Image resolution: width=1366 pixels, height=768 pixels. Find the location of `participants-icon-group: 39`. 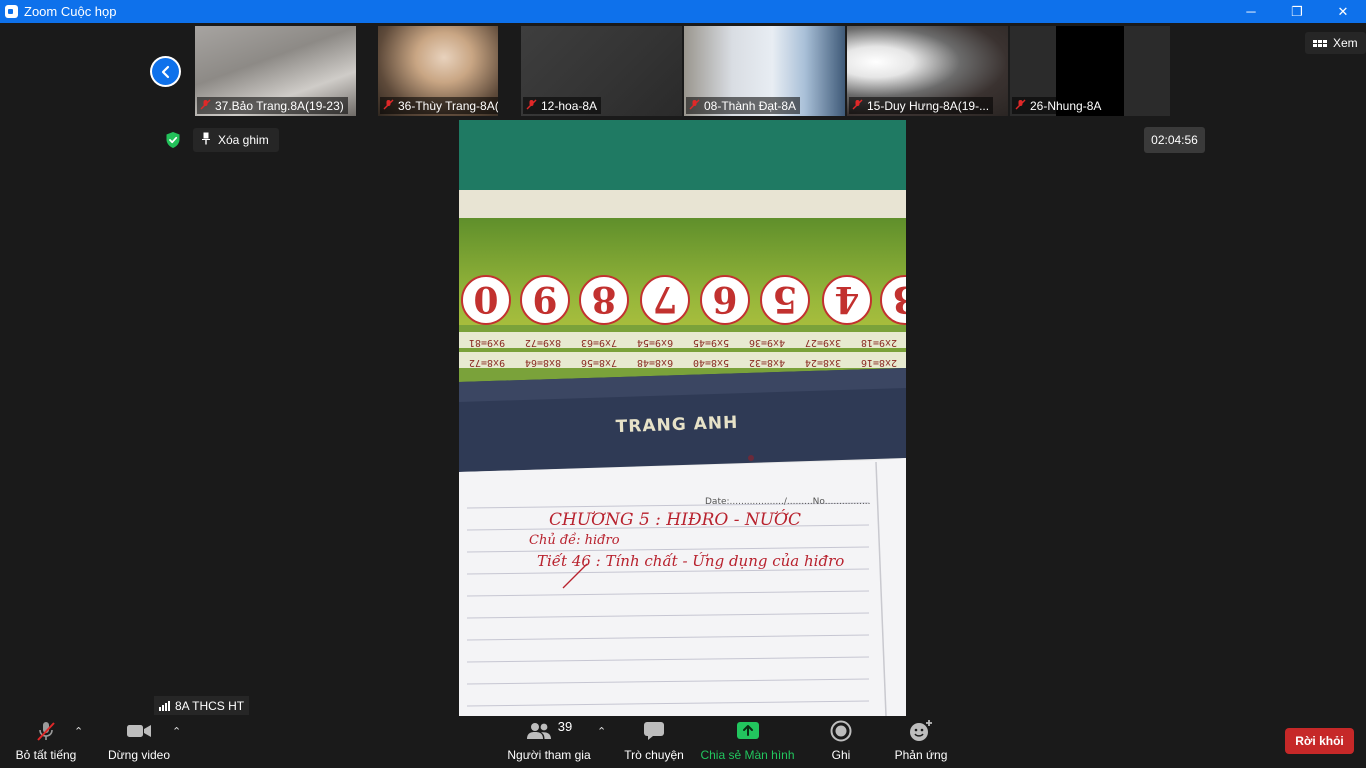

participants-icon-group: 39 is located at coordinates (549, 731).